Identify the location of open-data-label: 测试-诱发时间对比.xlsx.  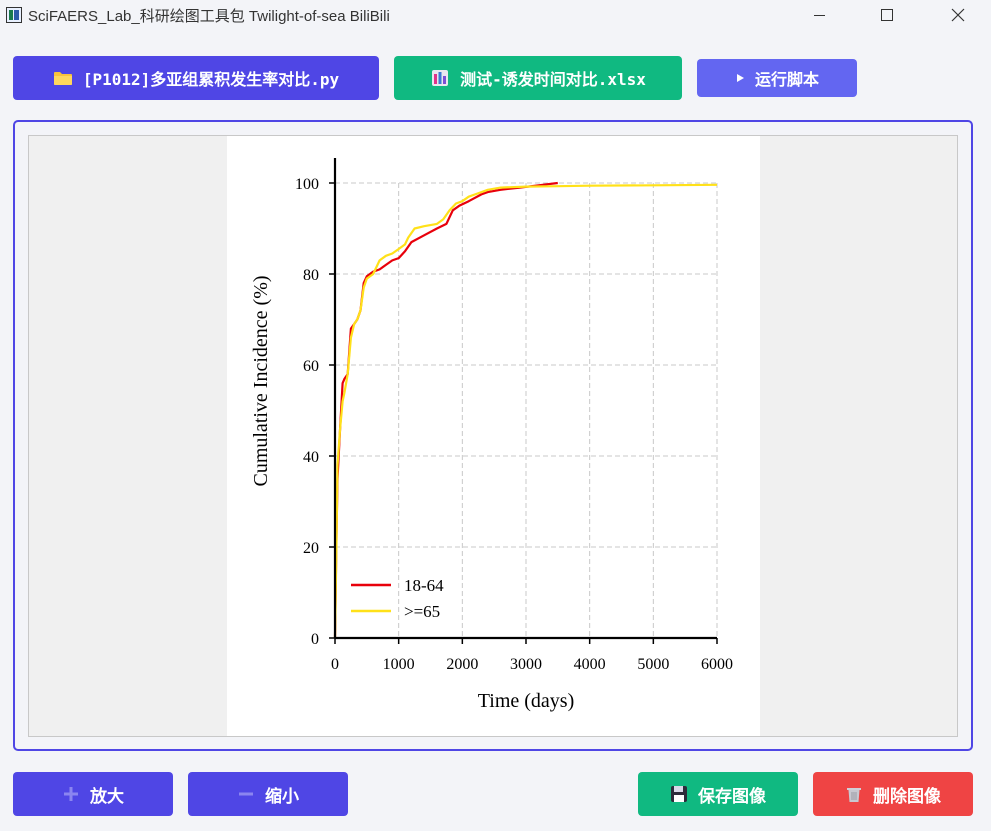
(553, 79).